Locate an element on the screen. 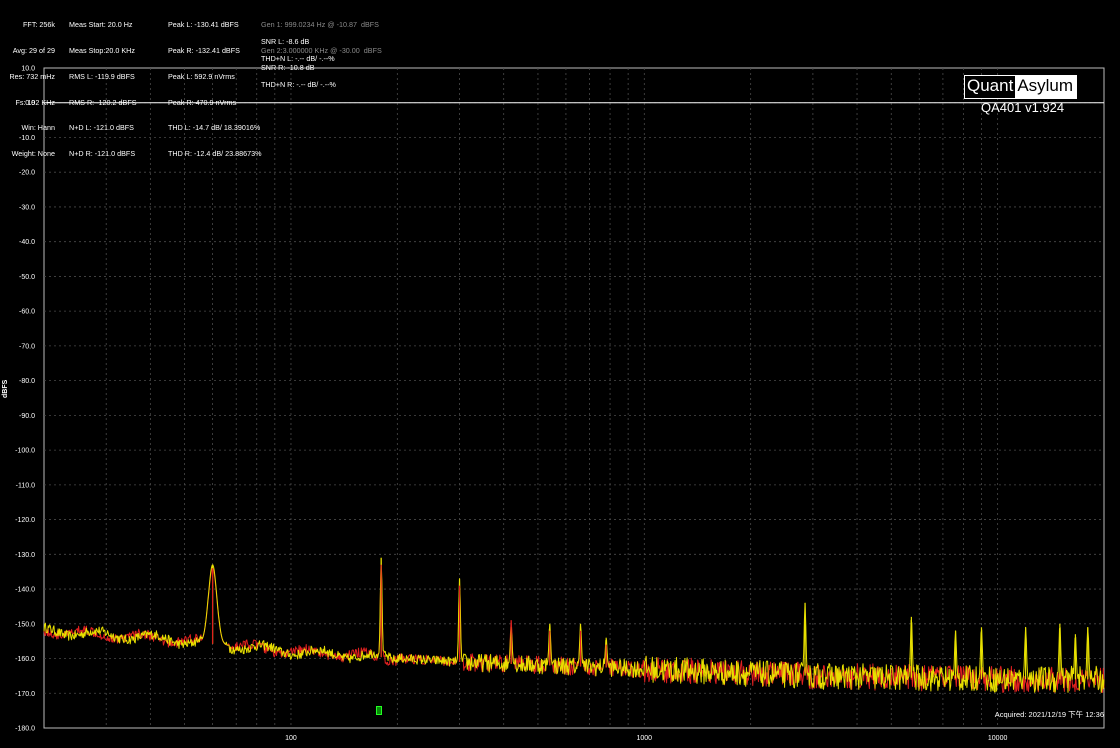 This screenshot has width=1120, height=748. acquired-timestamp: Acquired: 2021/12/19 下午 12:36 is located at coordinates (1049, 714).